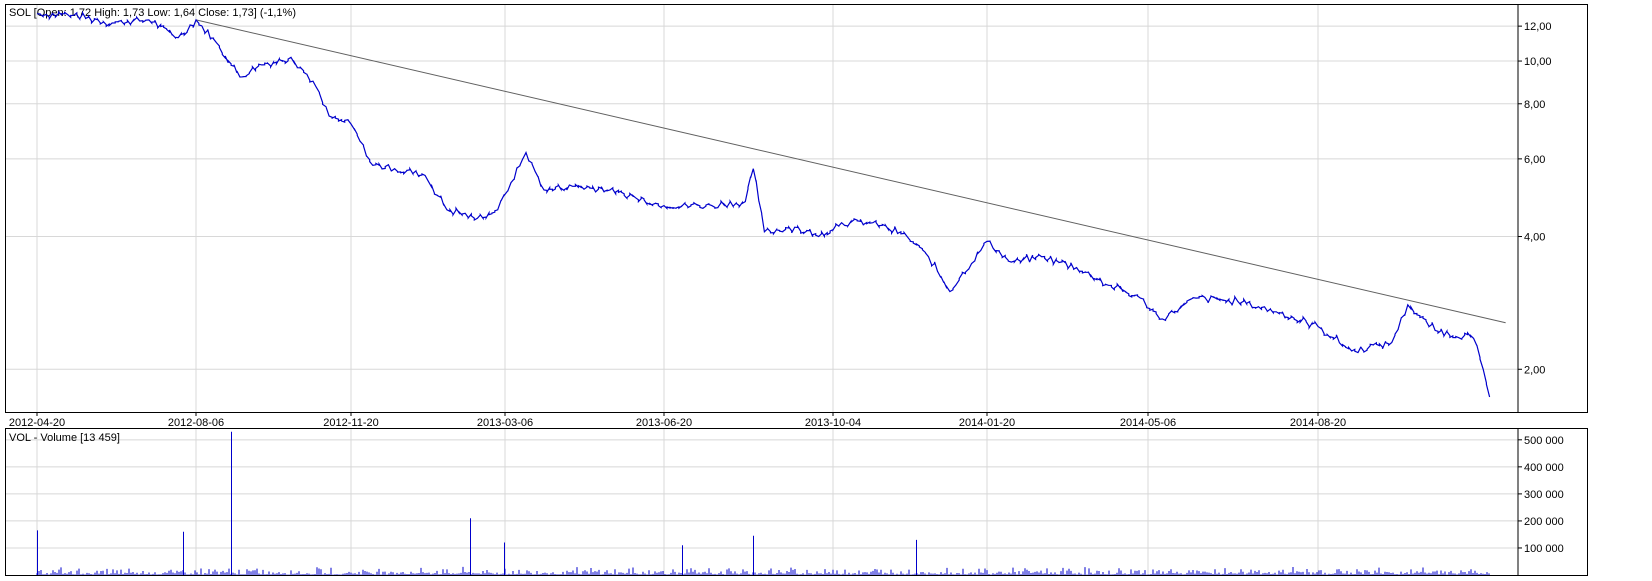 The image size is (1652, 581). Describe the element at coordinates (1544, 441) in the screenshot. I see `volume-y-tick-label: 500 000` at that location.